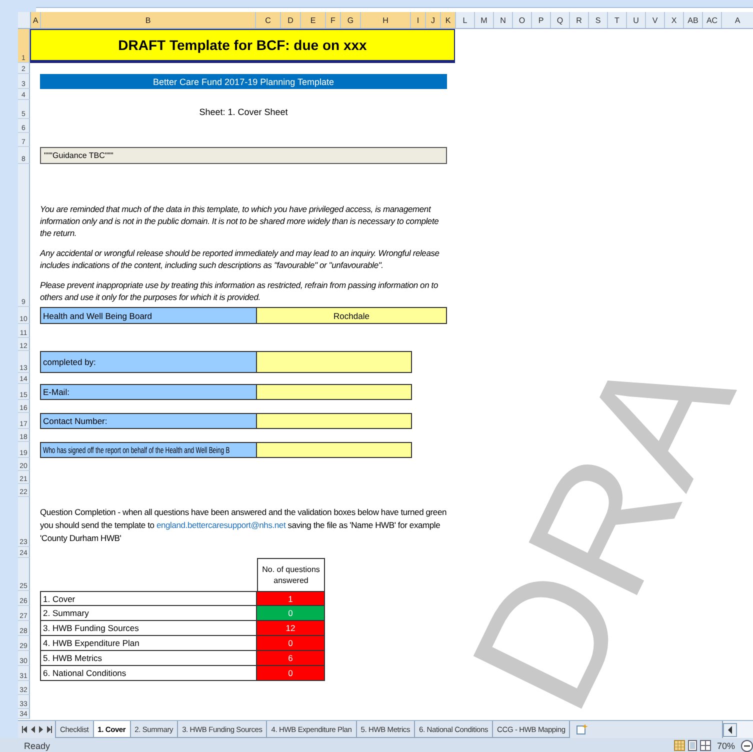 This screenshot has width=753, height=752. Describe the element at coordinates (560, 20) in the screenshot. I see `column-header: Q` at that location.